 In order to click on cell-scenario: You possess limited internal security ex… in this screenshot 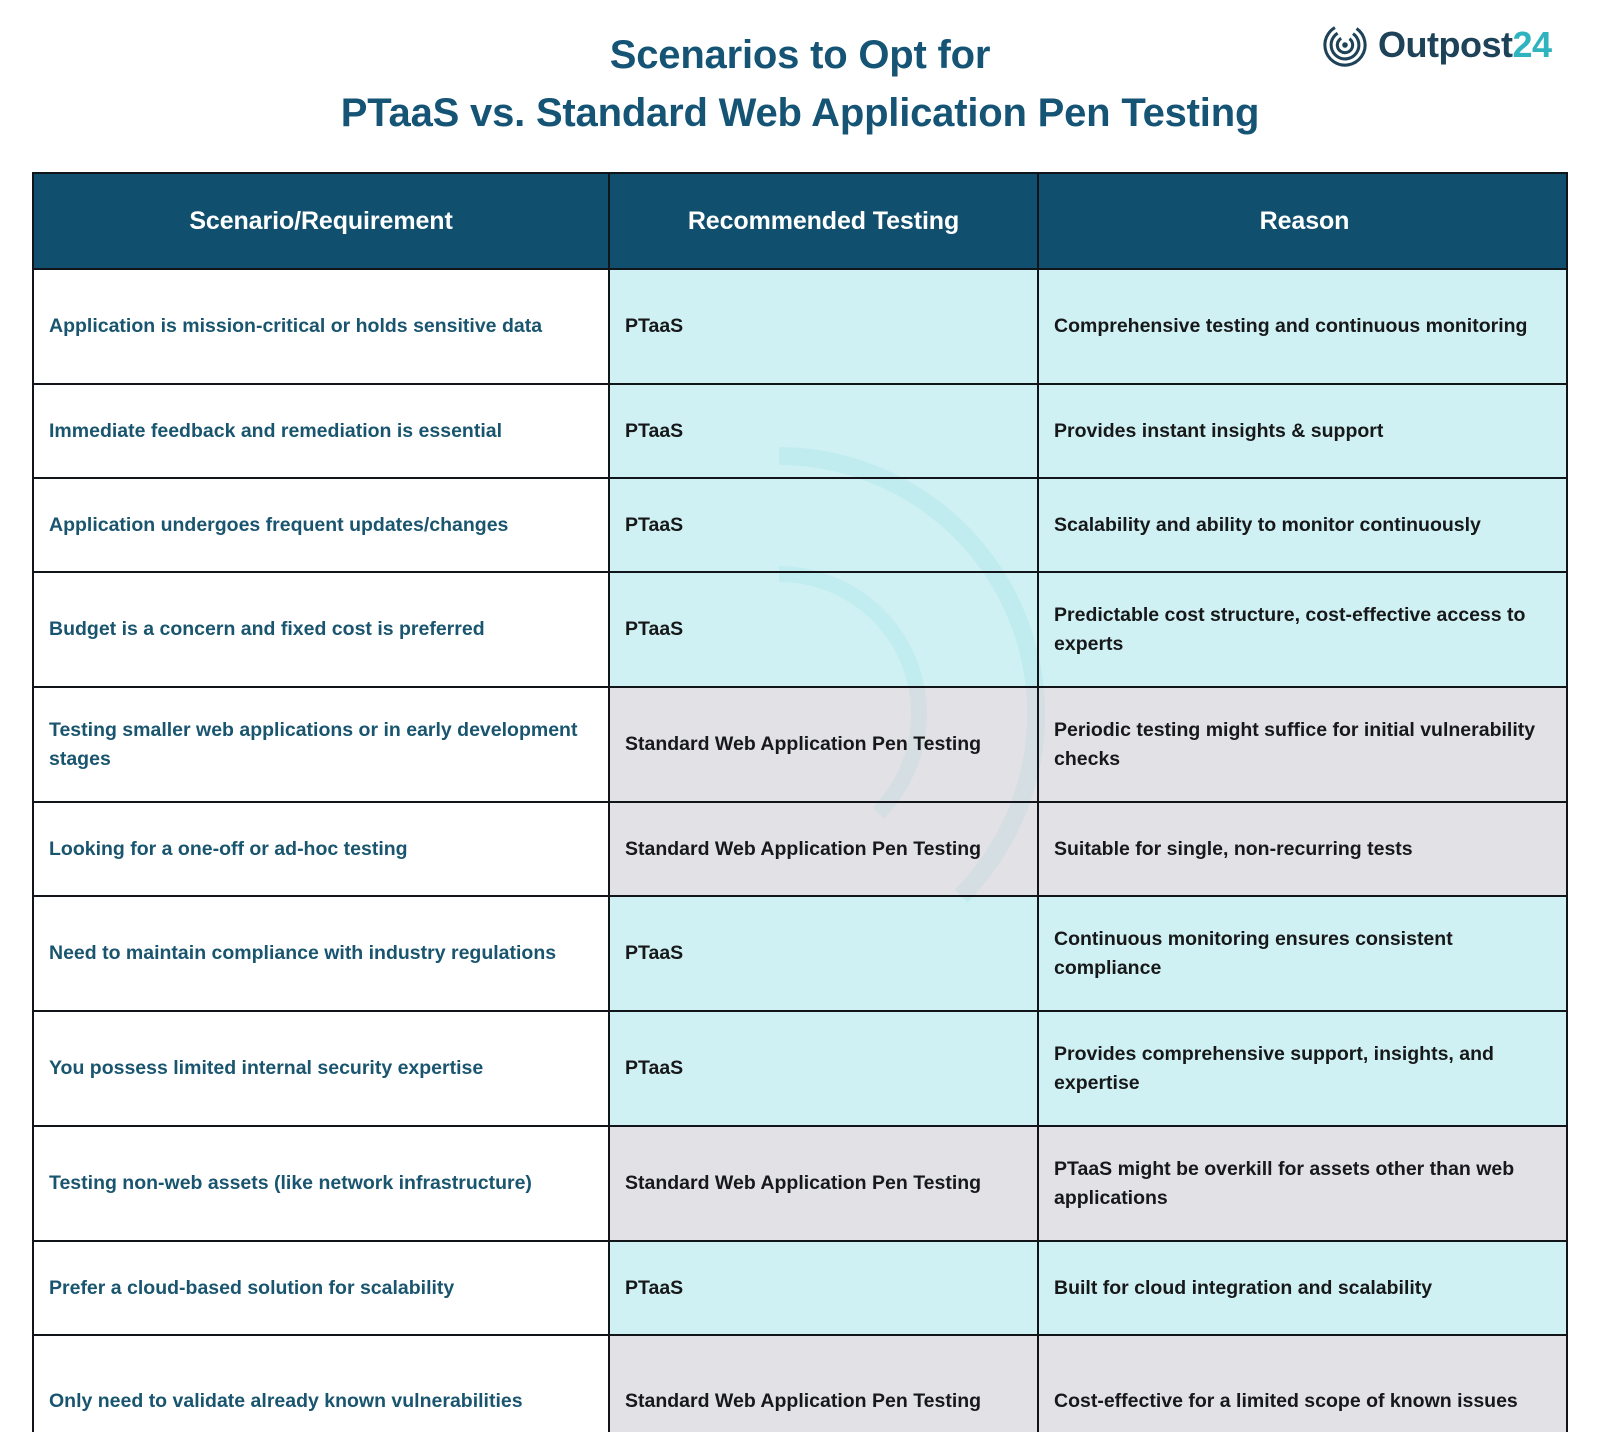, I will do `click(322, 1069)`.